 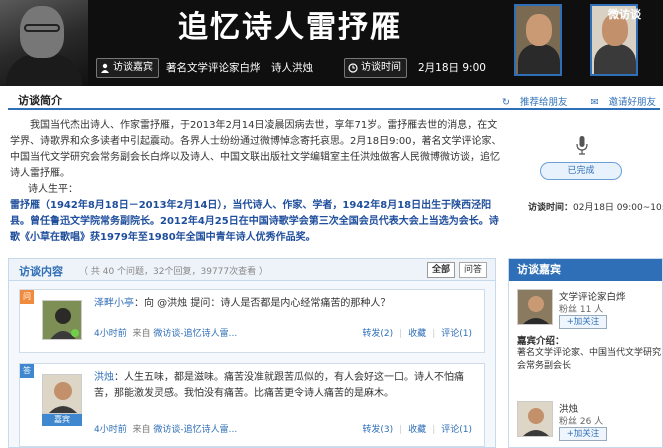 What do you see at coordinates (377, 334) in the screenshot?
I see `repost-button: 转发(2)` at bounding box center [377, 334].